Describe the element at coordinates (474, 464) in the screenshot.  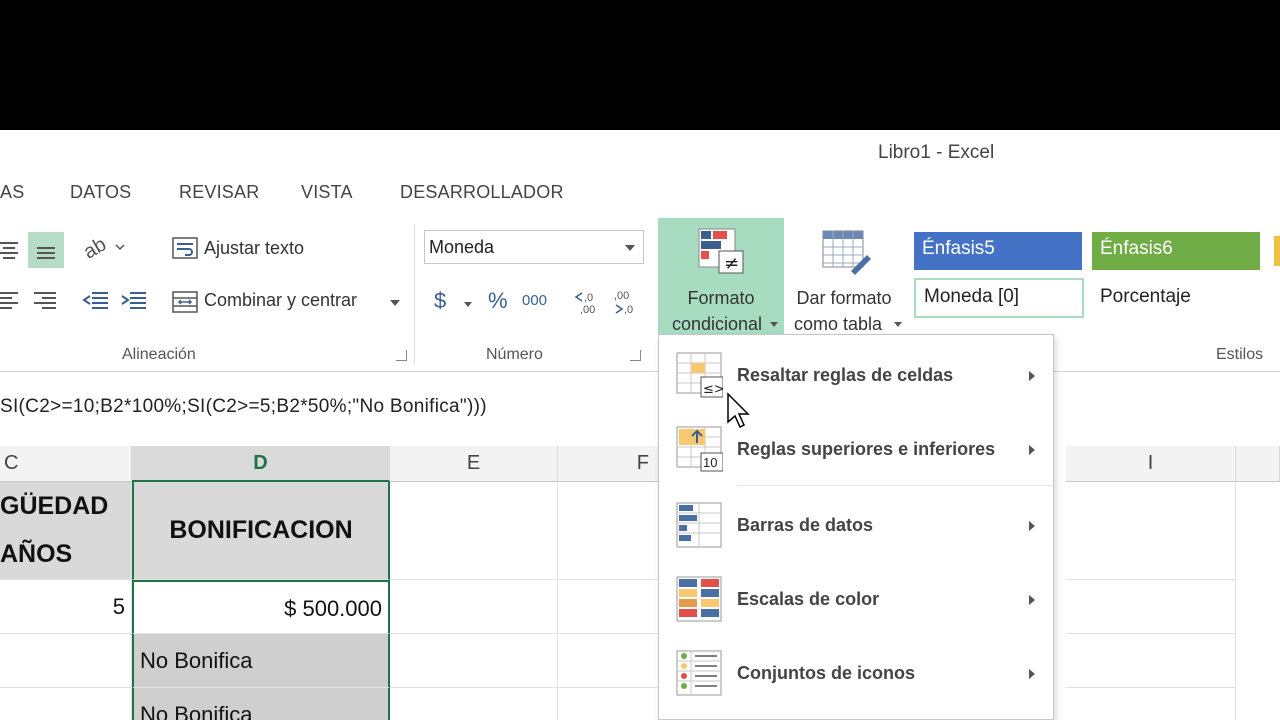
I see `column-header-e: E` at that location.